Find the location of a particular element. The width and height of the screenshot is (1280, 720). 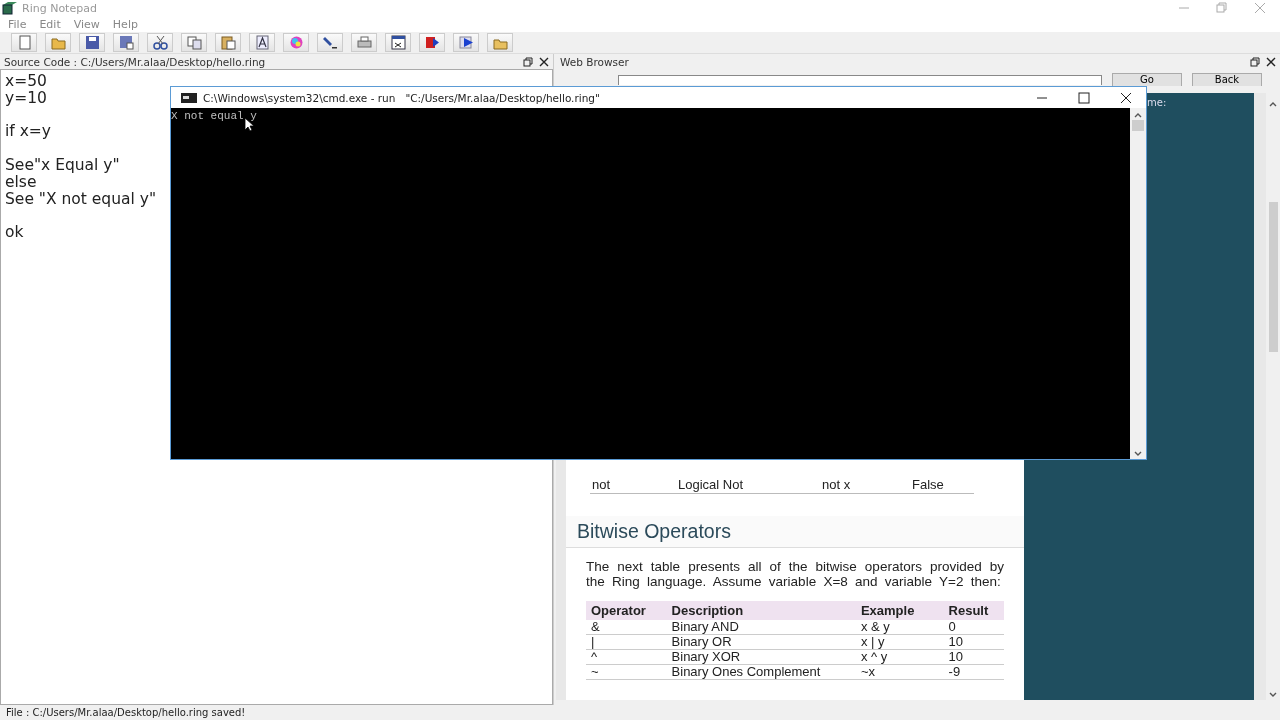

table-cell: Binary Ones Complement is located at coordinates (761, 672).